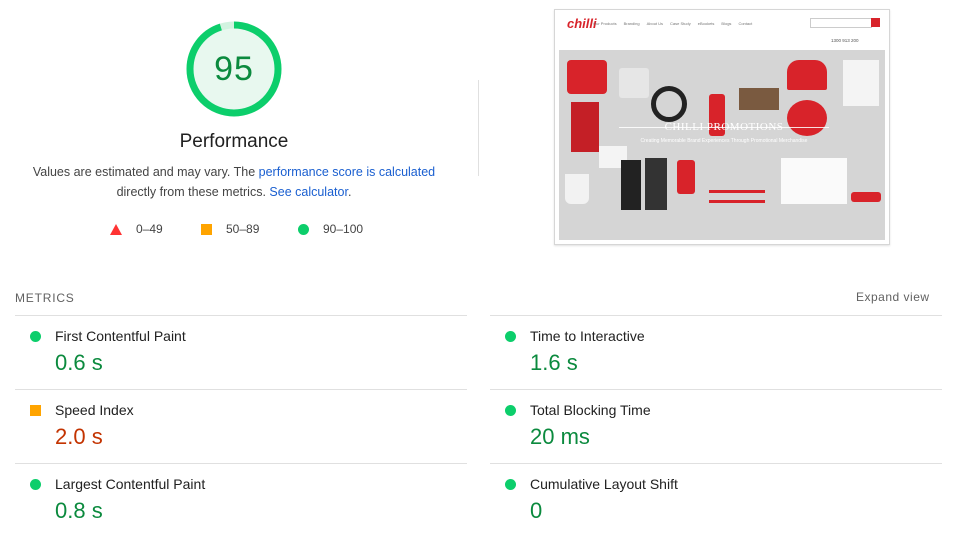  What do you see at coordinates (35, 410) in the screenshot?
I see `average-square-icon` at bounding box center [35, 410].